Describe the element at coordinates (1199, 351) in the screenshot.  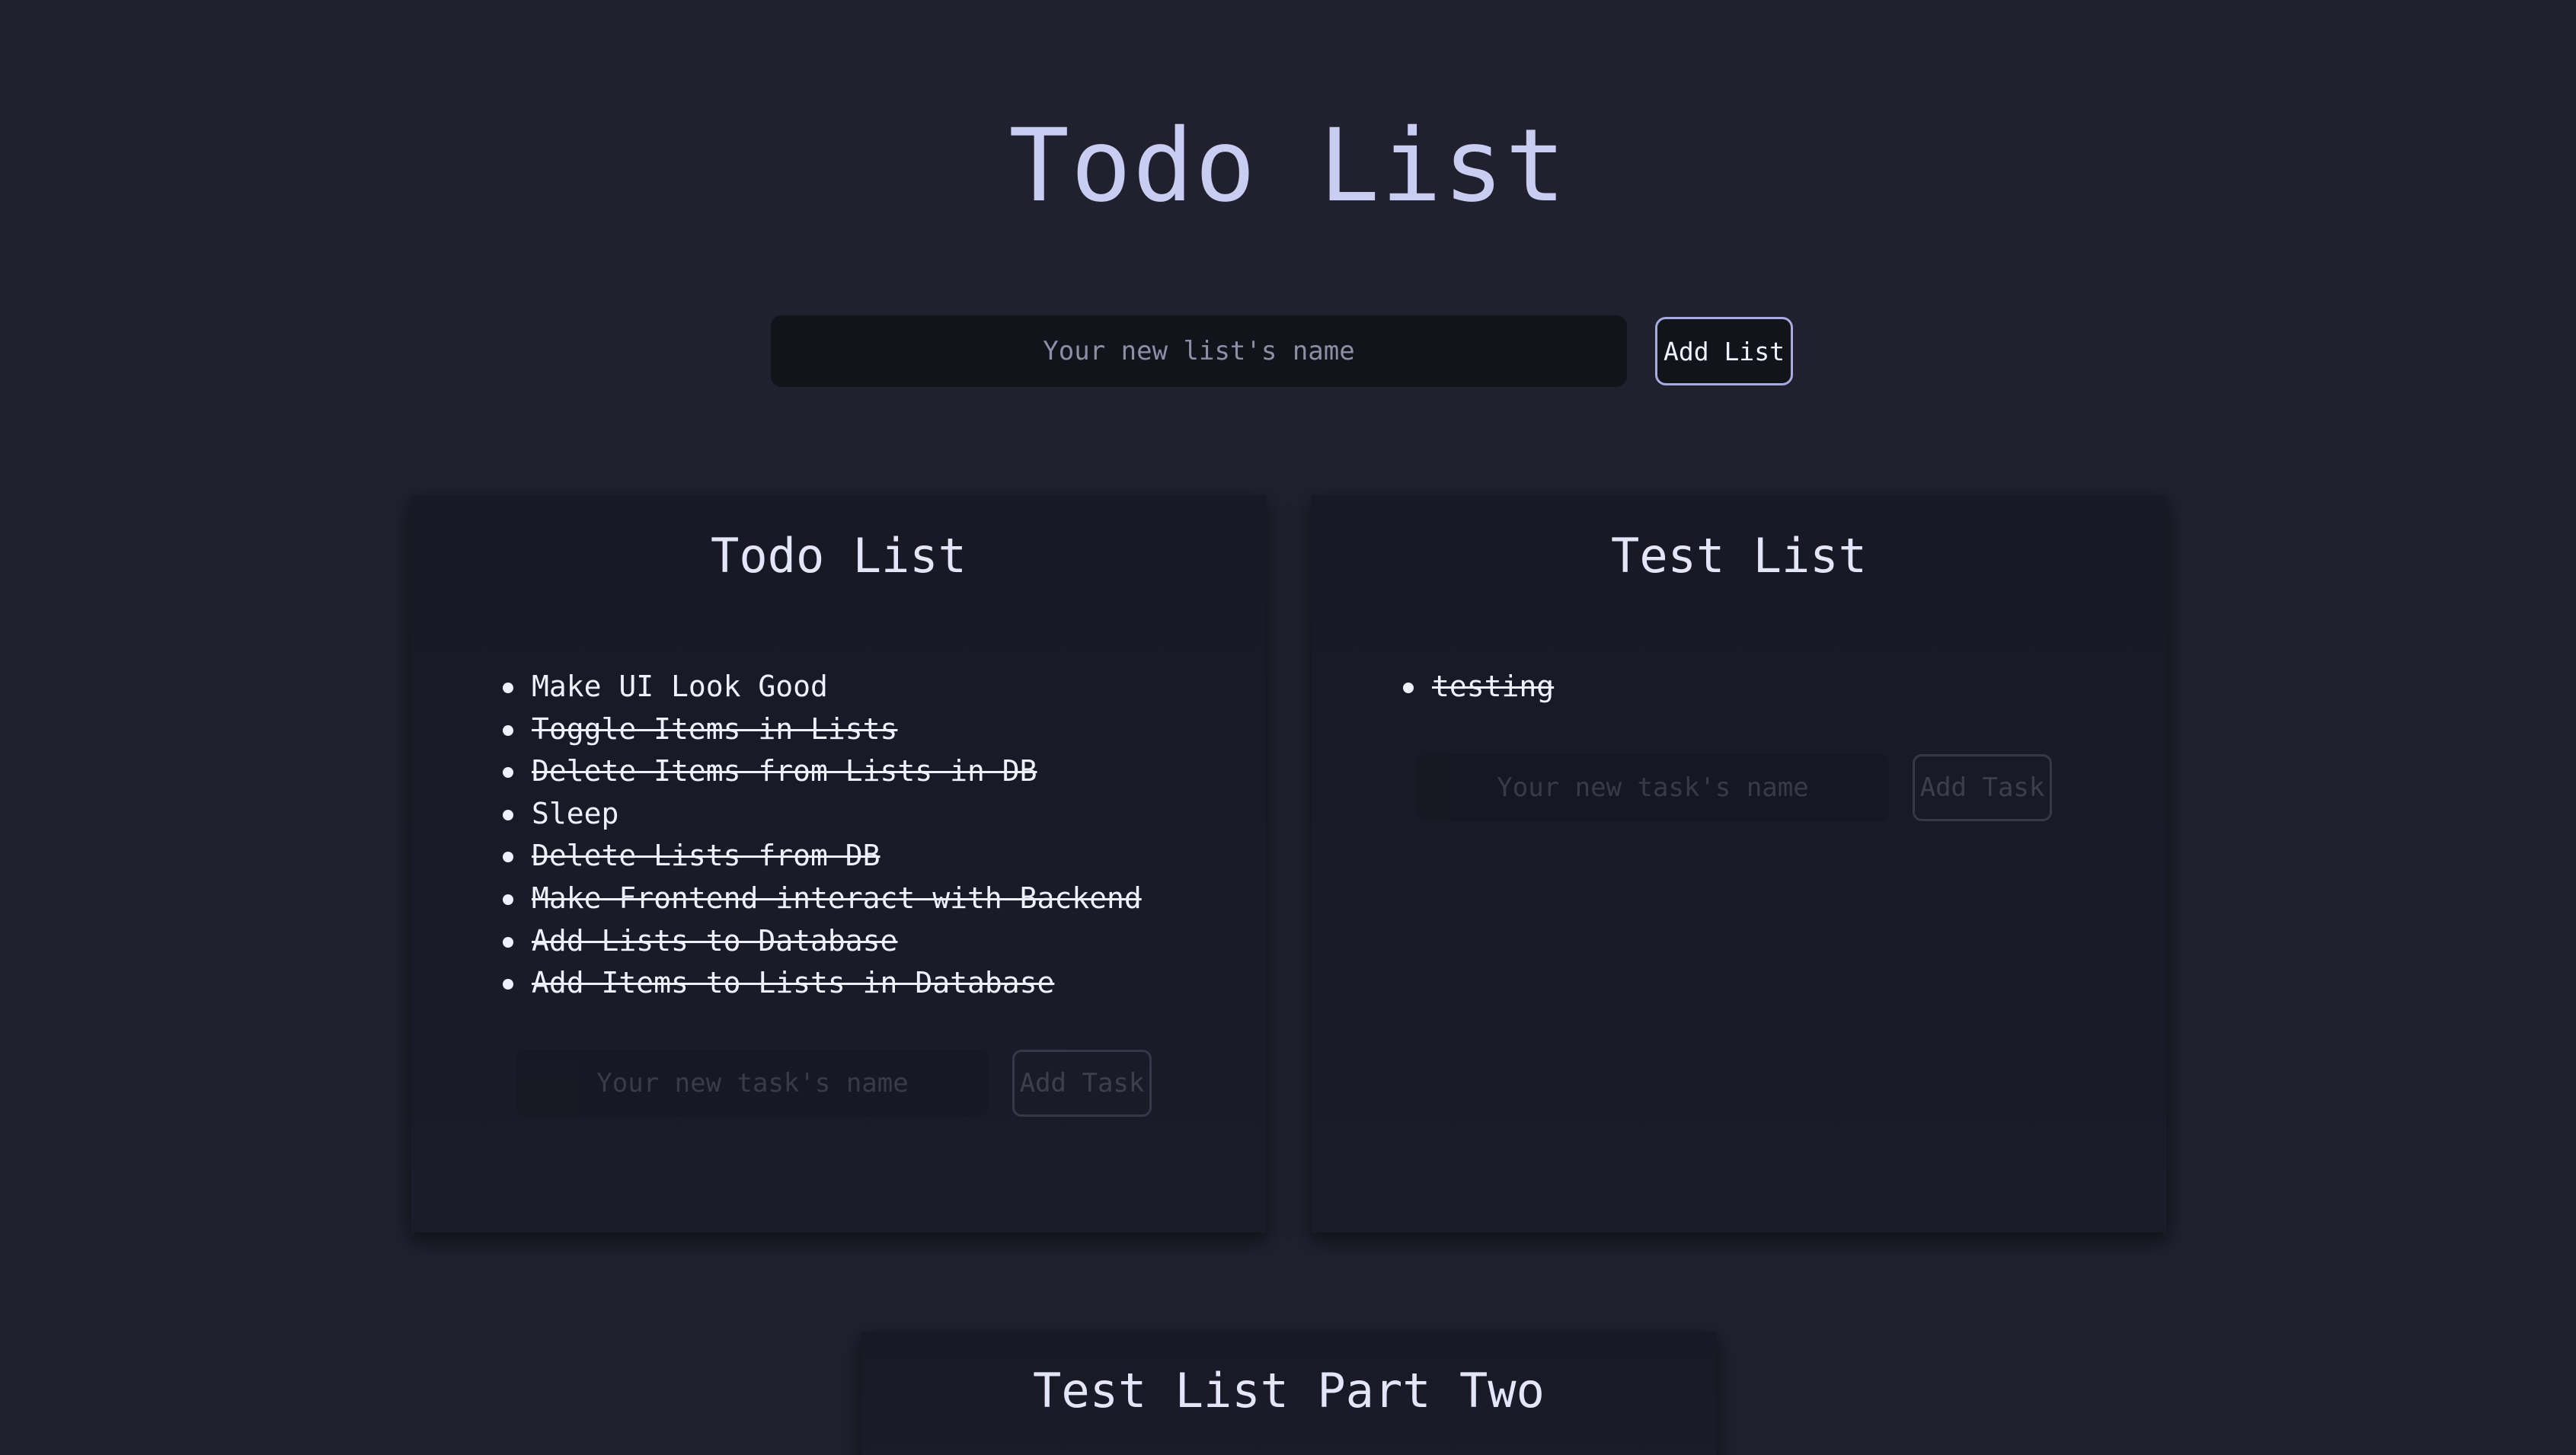
I see `new-list-name-input` at that location.